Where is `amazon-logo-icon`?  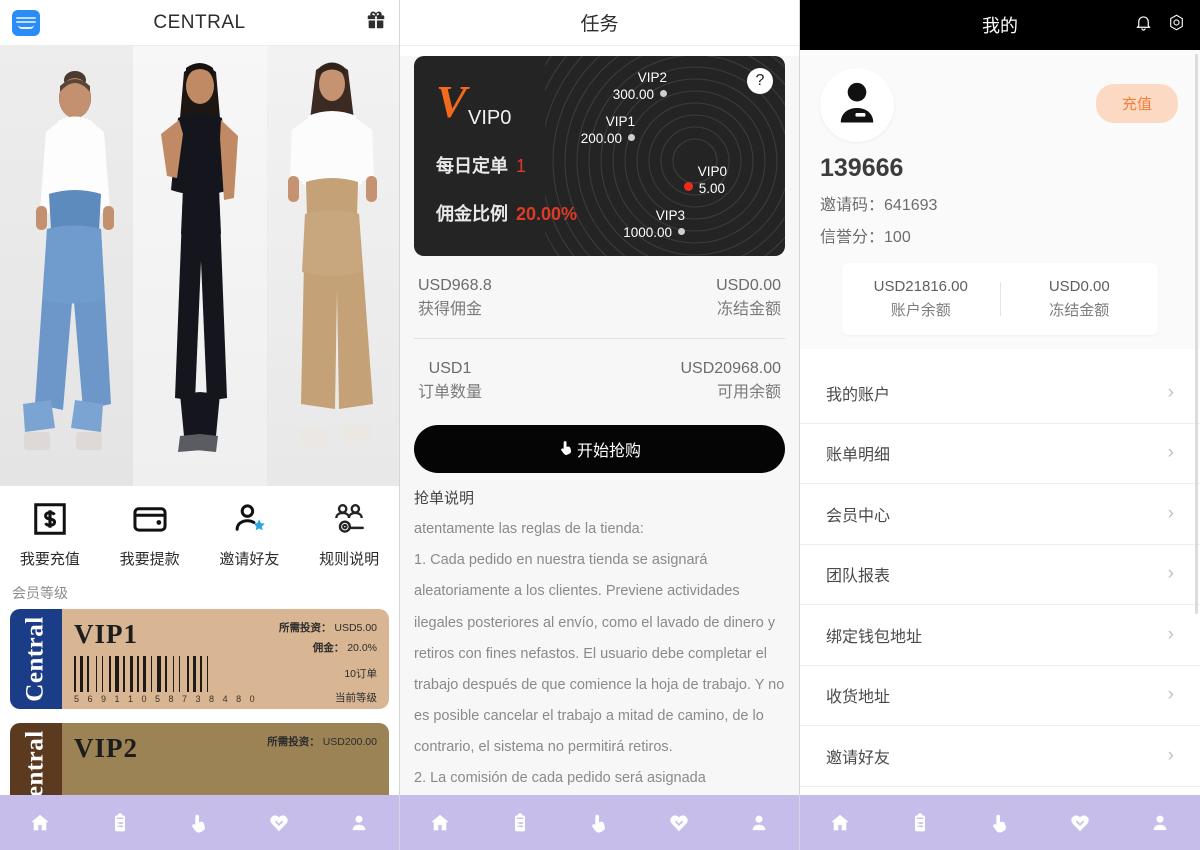
amazon-logo-icon is located at coordinates (26, 22).